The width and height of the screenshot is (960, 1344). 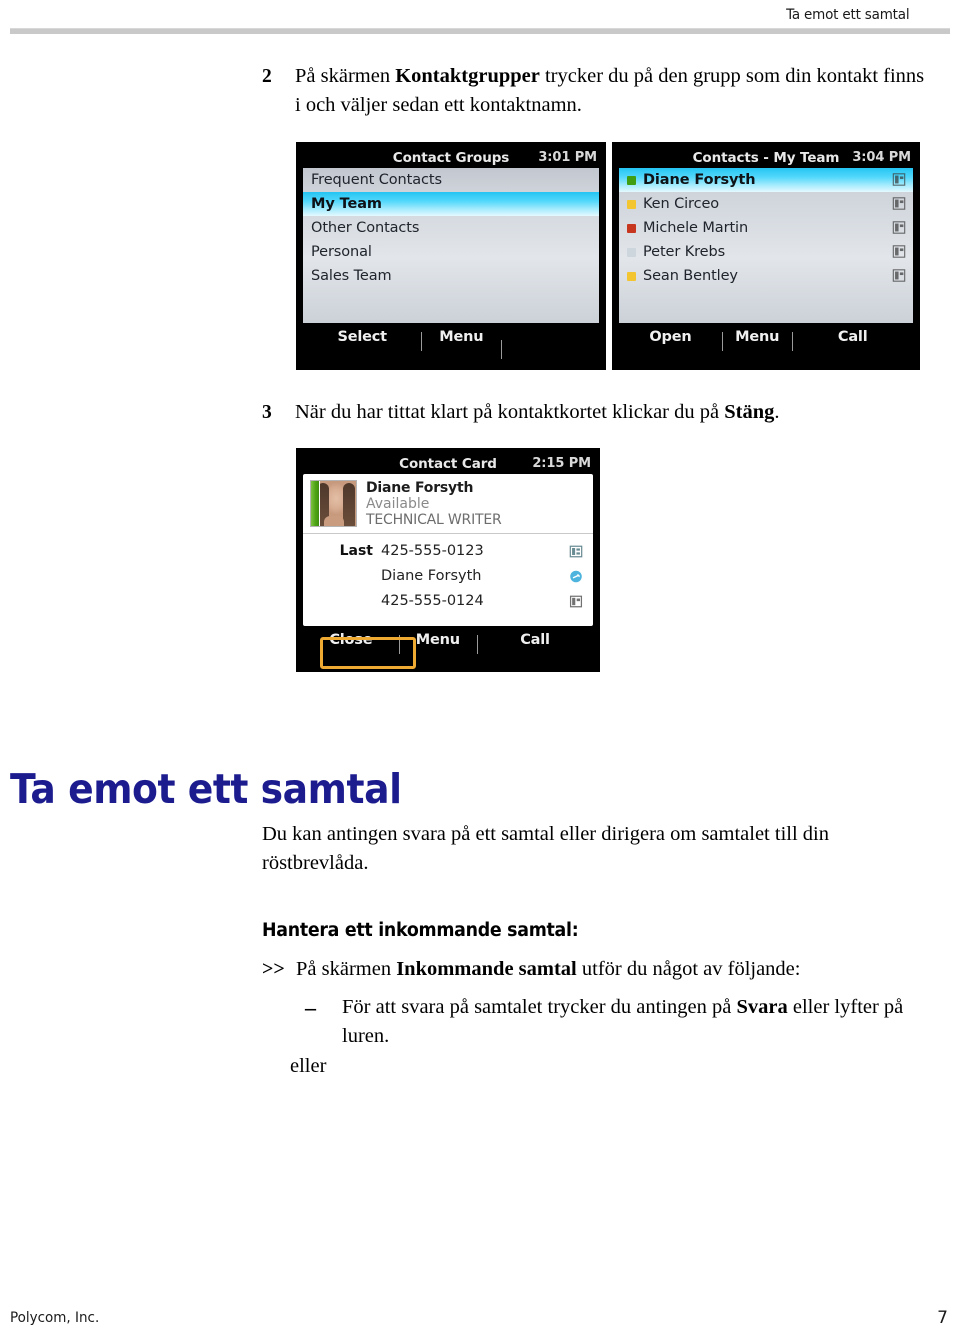 What do you see at coordinates (362, 337) in the screenshot?
I see `softkey-select: Select` at bounding box center [362, 337].